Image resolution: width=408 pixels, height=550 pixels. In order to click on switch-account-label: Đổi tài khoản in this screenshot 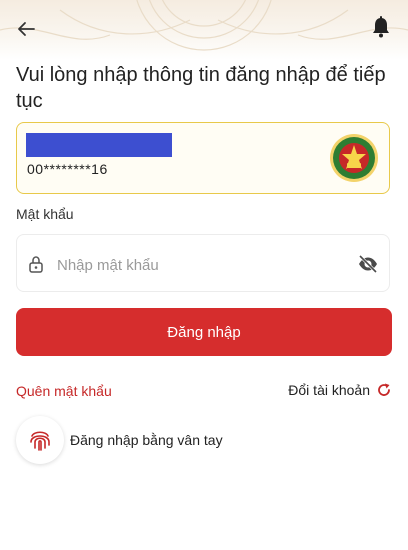, I will do `click(329, 390)`.